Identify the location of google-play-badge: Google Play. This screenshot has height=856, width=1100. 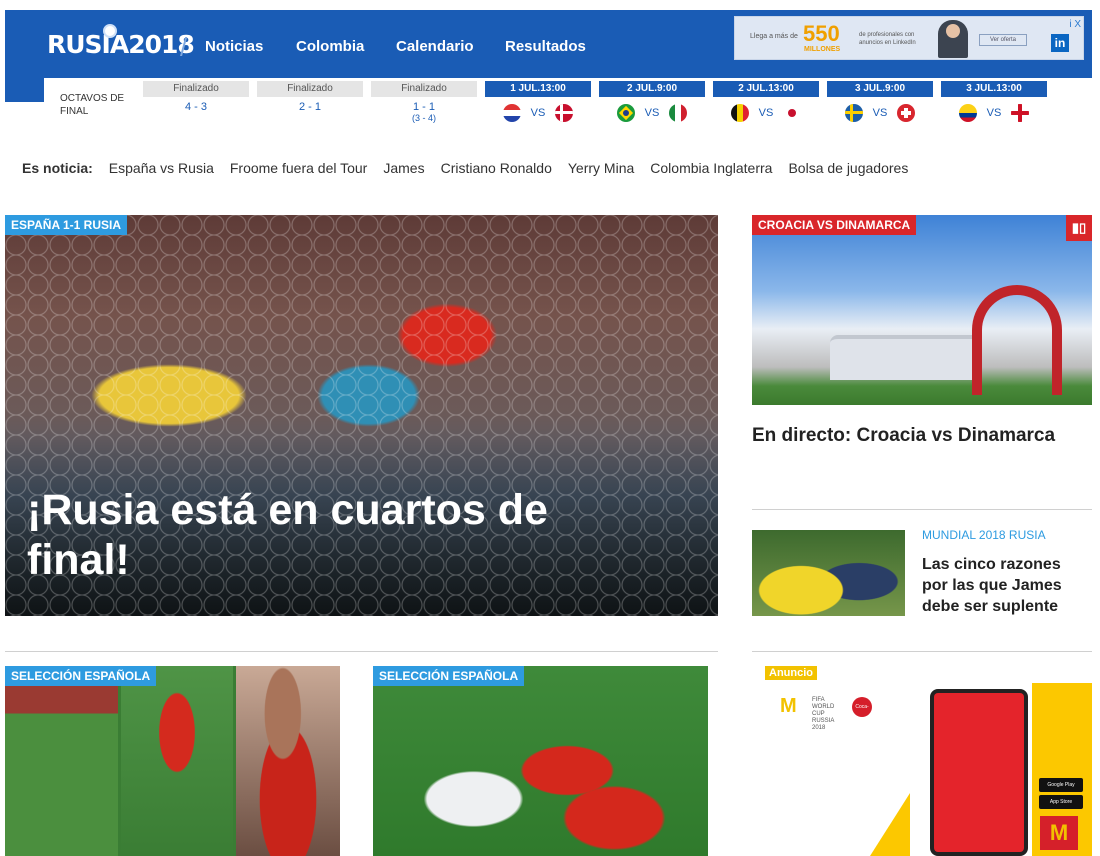
(1061, 785).